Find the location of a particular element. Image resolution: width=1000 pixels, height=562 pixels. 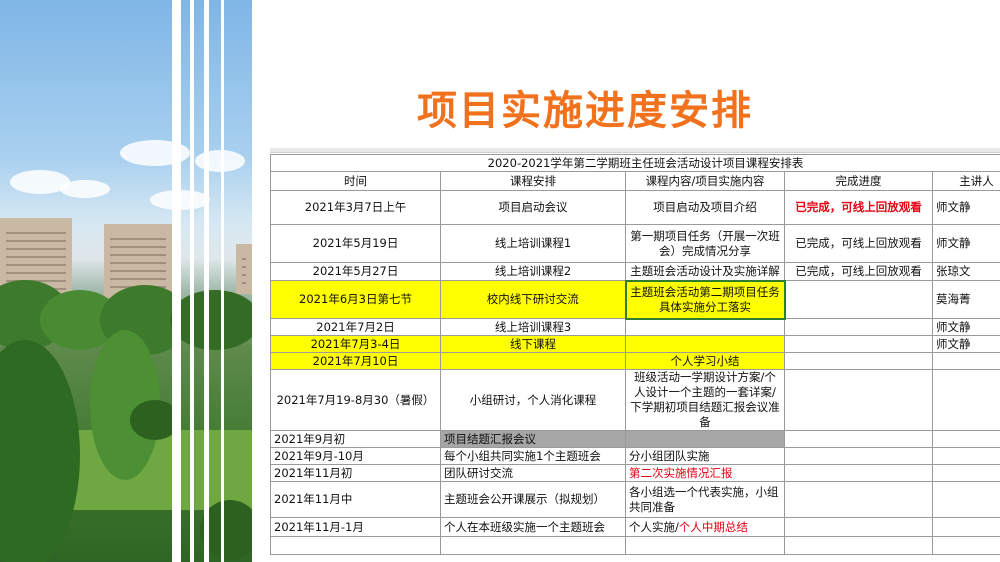

caption-row: 2020-2021学年第二学期班主任班会活动设计项目课程安排表 is located at coordinates (635, 163).